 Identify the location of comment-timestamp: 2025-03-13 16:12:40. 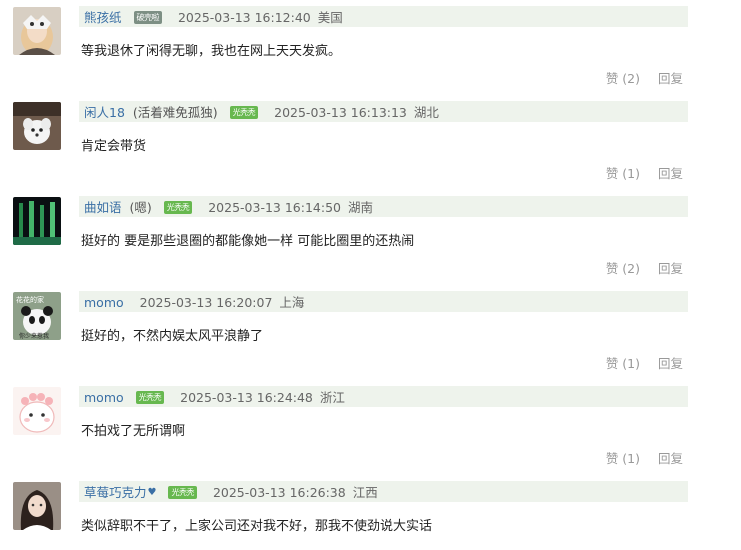
(244, 17).